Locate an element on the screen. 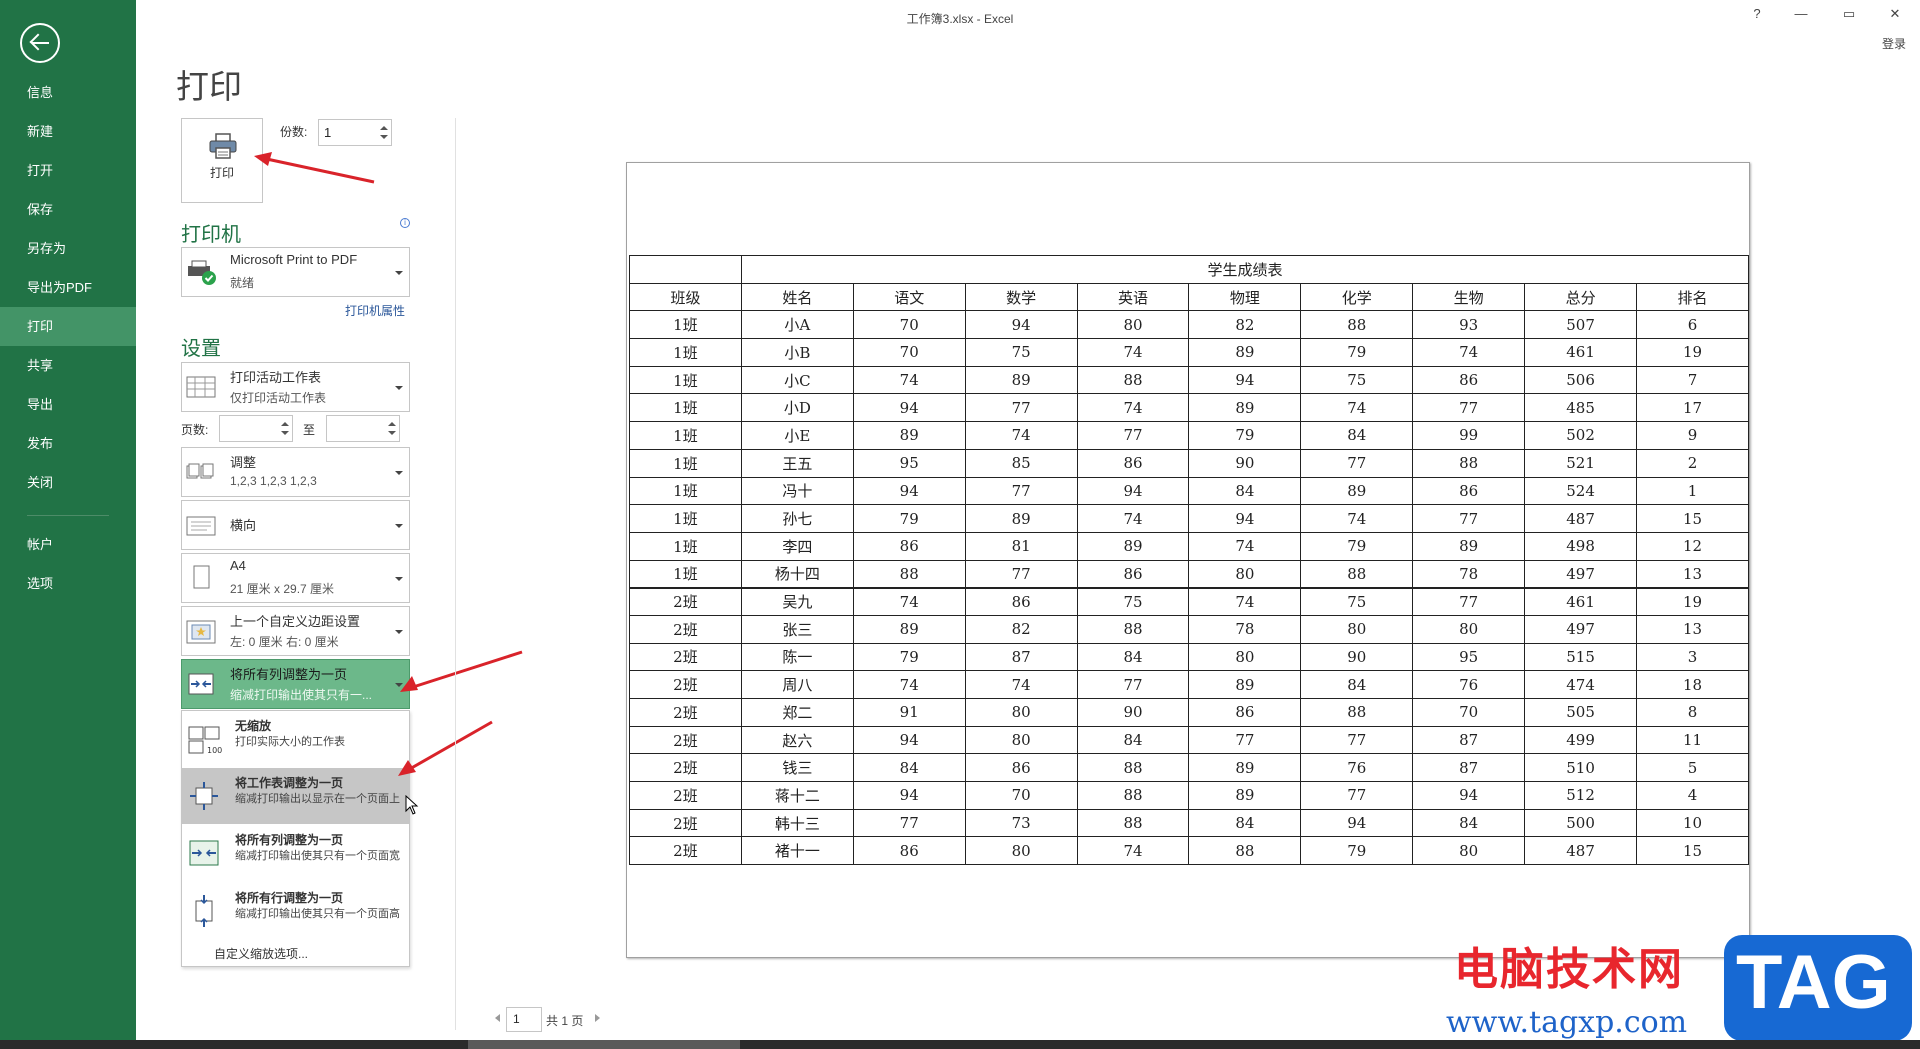 This screenshot has height=1049, width=1920. nav-options: 选项 is located at coordinates (68, 583).